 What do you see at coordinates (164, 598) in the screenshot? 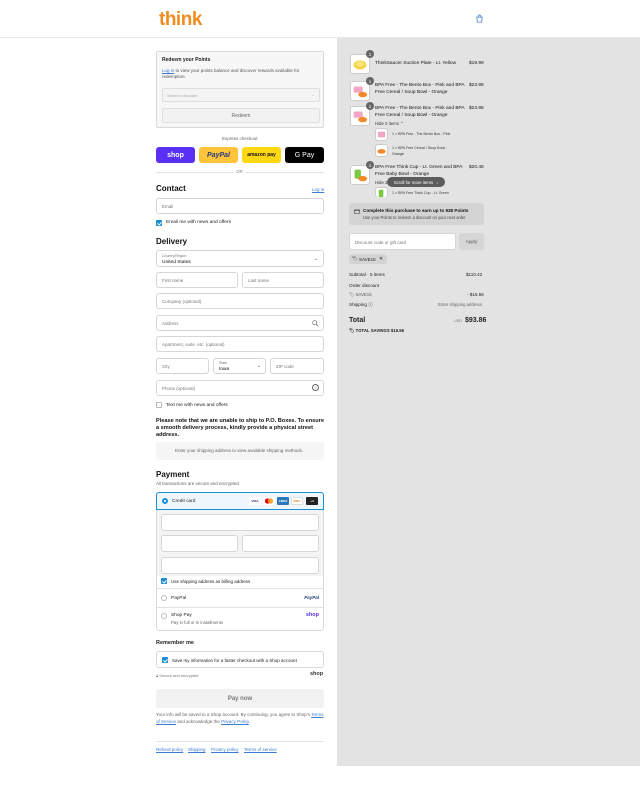
I see `paypal-radio` at bounding box center [164, 598].